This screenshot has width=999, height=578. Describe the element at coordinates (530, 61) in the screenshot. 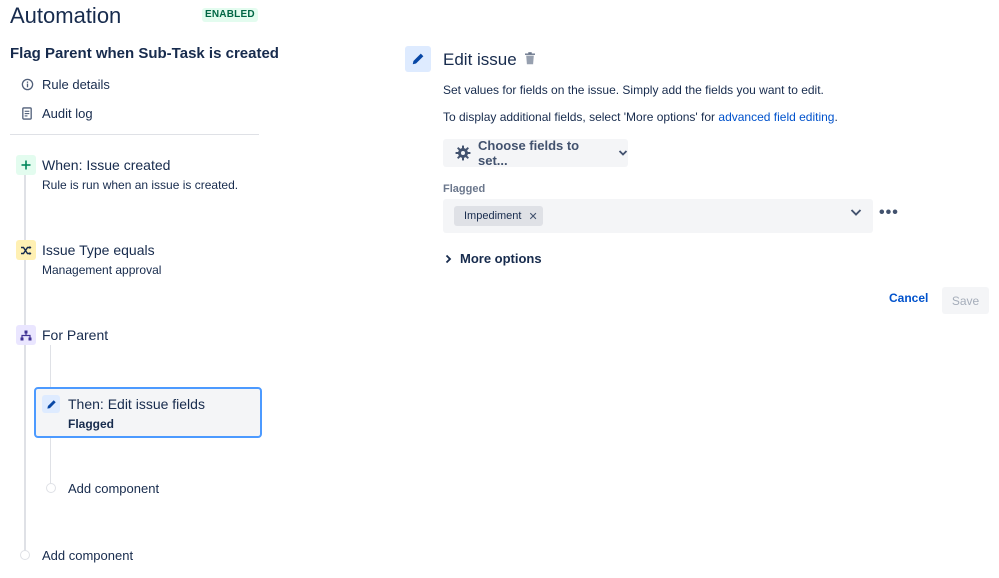

I see `trash-icon` at that location.